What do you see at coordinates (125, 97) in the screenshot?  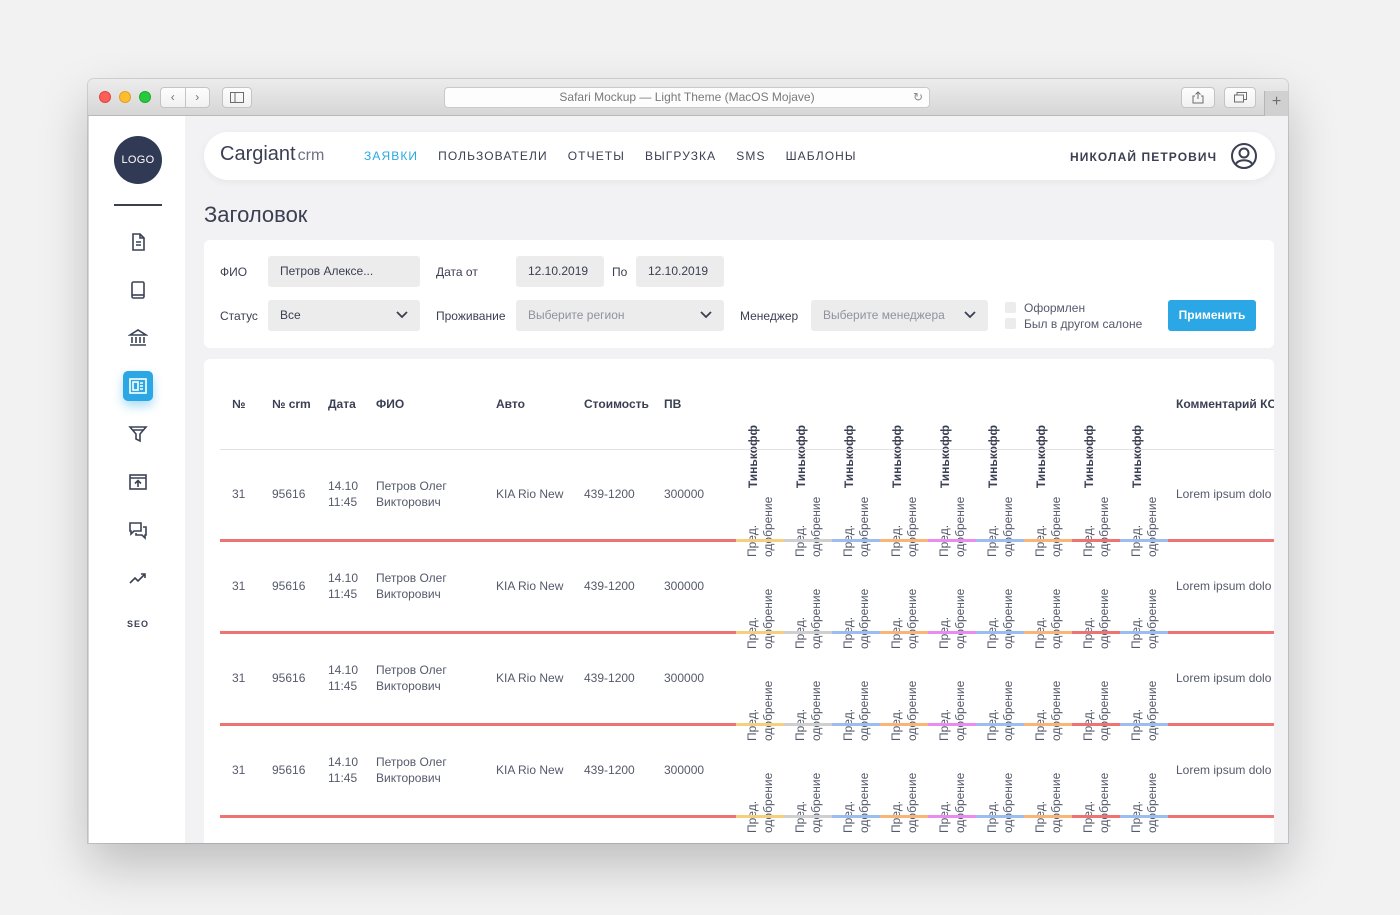 I see `minimize-window-button` at bounding box center [125, 97].